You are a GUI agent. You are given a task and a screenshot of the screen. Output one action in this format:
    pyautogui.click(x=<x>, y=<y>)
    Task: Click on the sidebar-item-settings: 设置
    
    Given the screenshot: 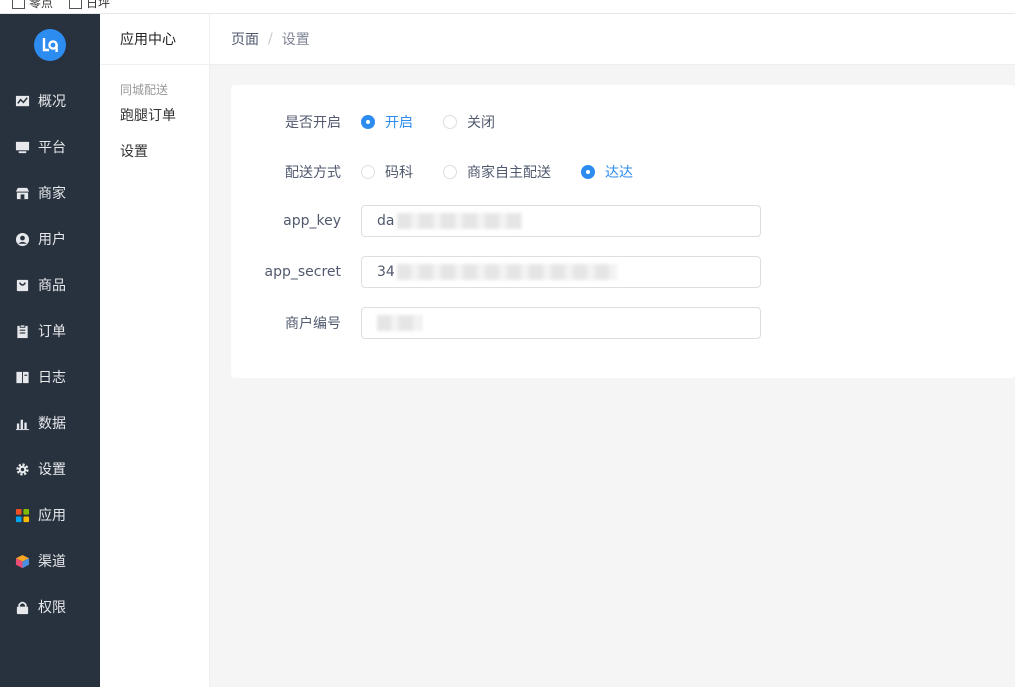 What is the action you would take?
    pyautogui.click(x=50, y=469)
    